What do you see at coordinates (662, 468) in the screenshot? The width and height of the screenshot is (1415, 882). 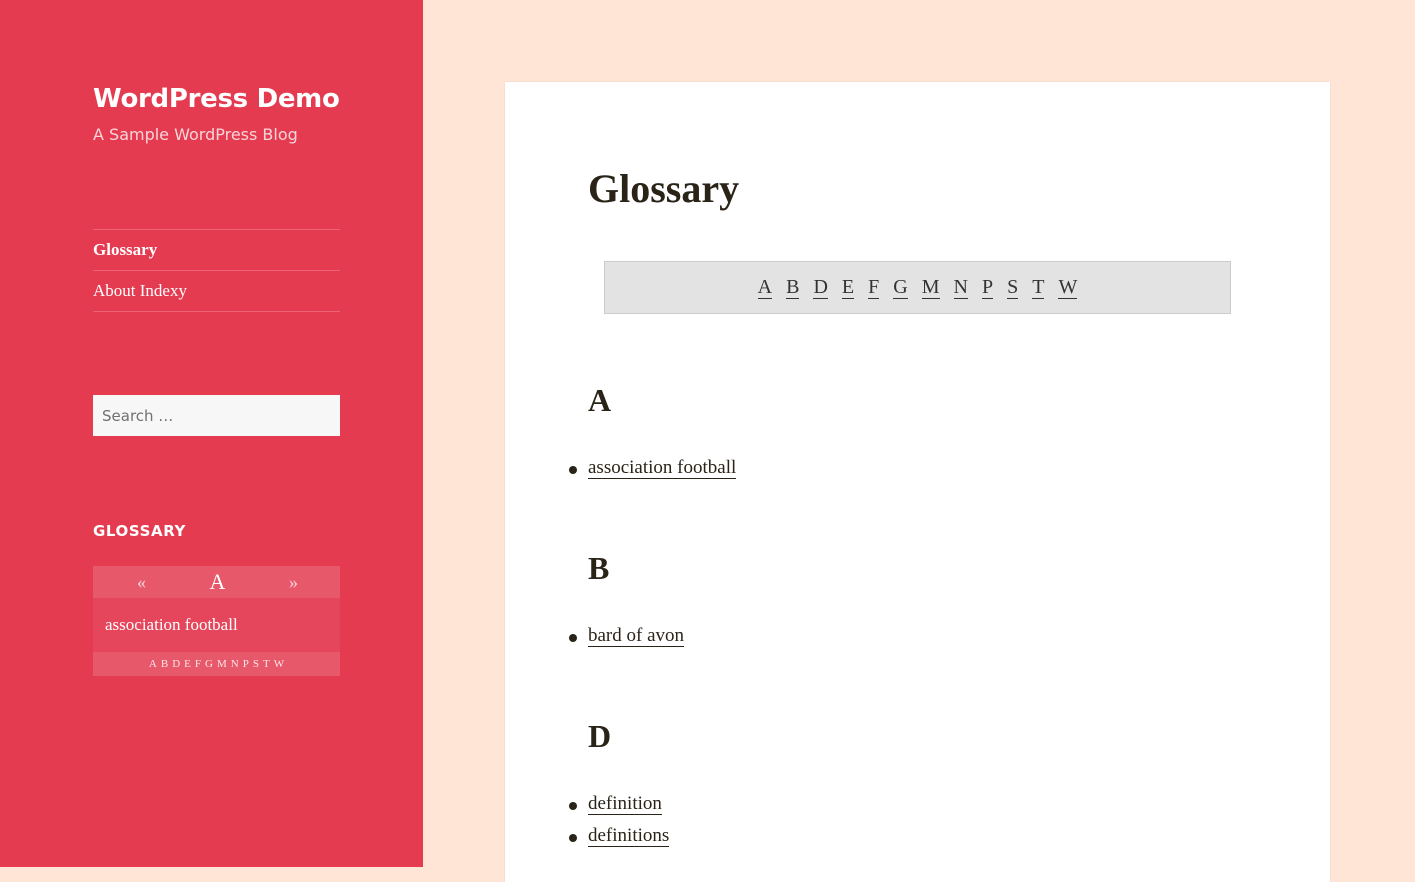 I see `term-link: association football` at bounding box center [662, 468].